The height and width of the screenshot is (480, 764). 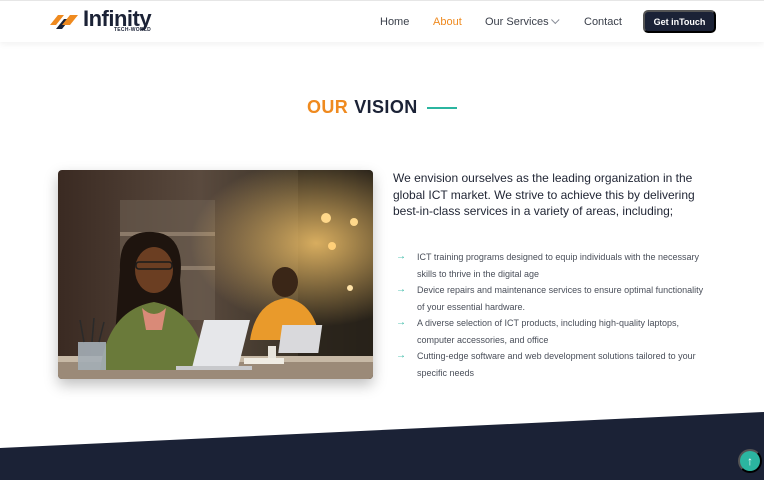 What do you see at coordinates (386, 107) in the screenshot?
I see `heading-main: VISION` at bounding box center [386, 107].